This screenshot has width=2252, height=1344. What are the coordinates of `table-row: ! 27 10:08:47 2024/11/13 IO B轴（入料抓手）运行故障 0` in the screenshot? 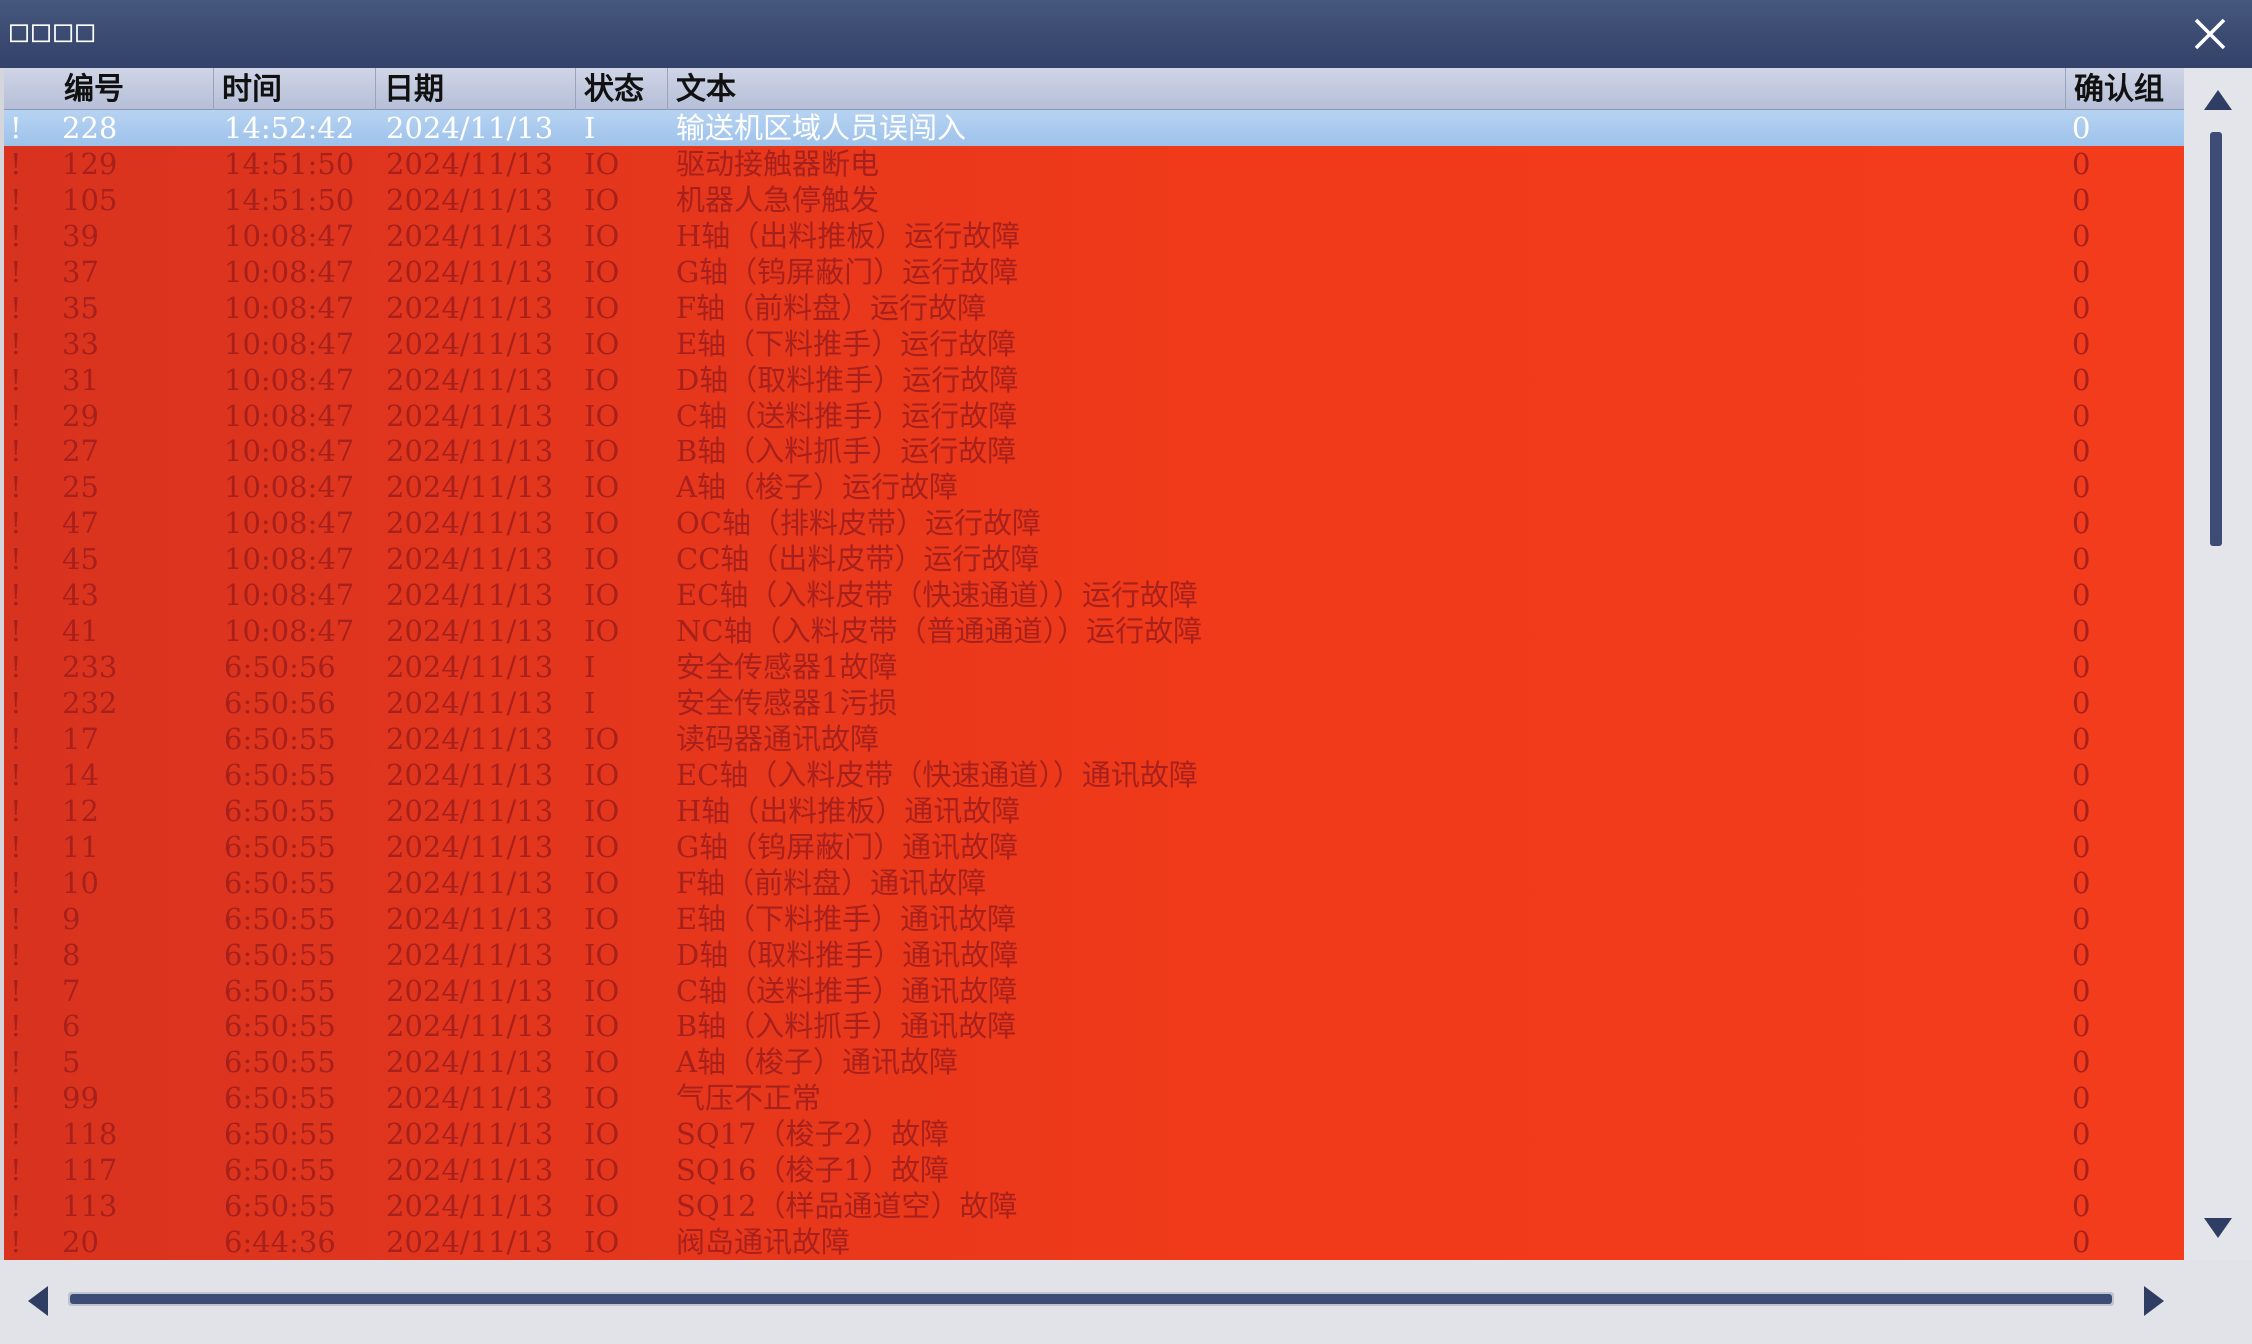 It's located at (1094, 451).